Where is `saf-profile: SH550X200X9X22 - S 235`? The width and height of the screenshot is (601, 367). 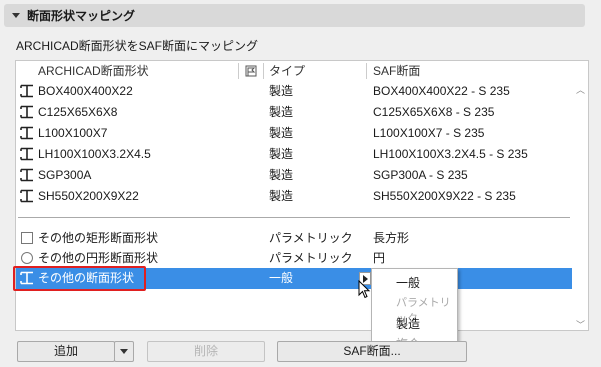 saf-profile: SH550X200X9X22 - S 235 is located at coordinates (444, 196).